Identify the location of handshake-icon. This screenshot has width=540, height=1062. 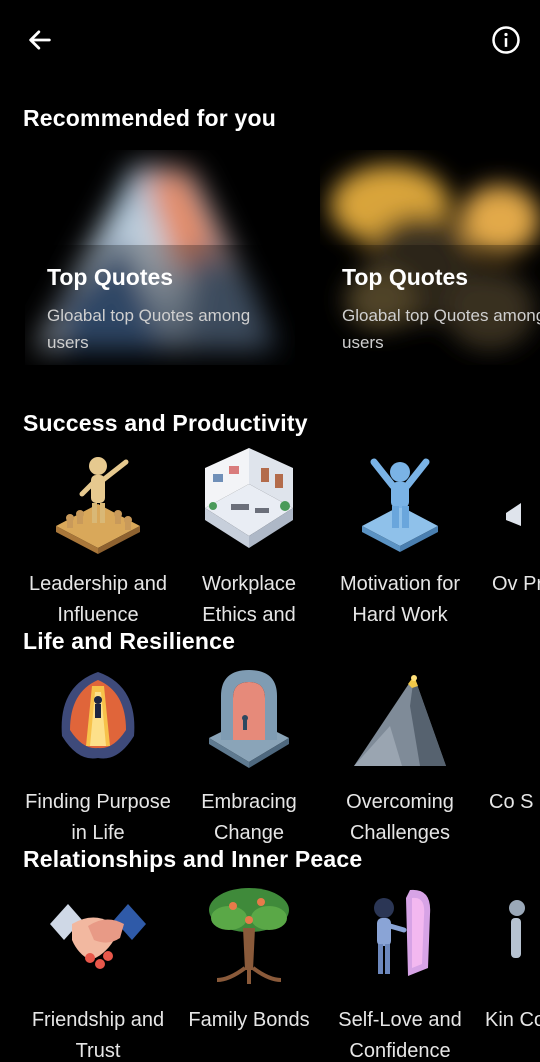
(98, 939).